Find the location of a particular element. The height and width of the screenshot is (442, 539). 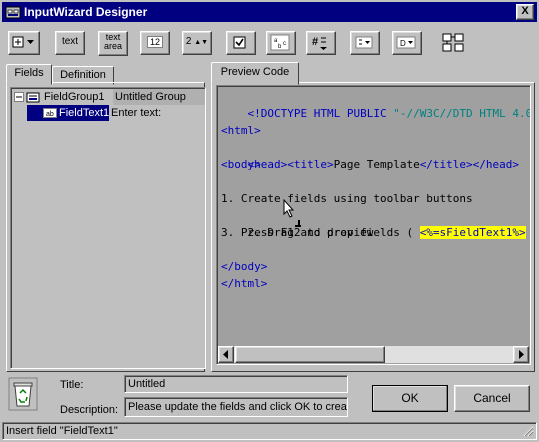

properties-icon is located at coordinates (453, 42).